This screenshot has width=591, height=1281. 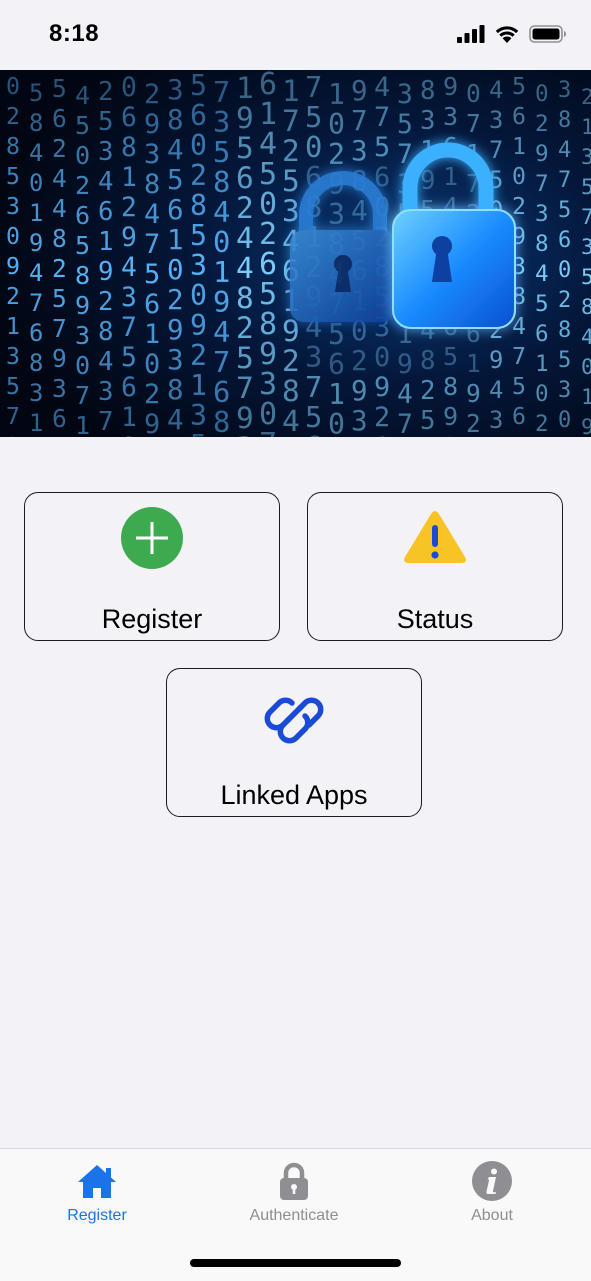 I want to click on status-tile-label: Status, so click(x=435, y=619).